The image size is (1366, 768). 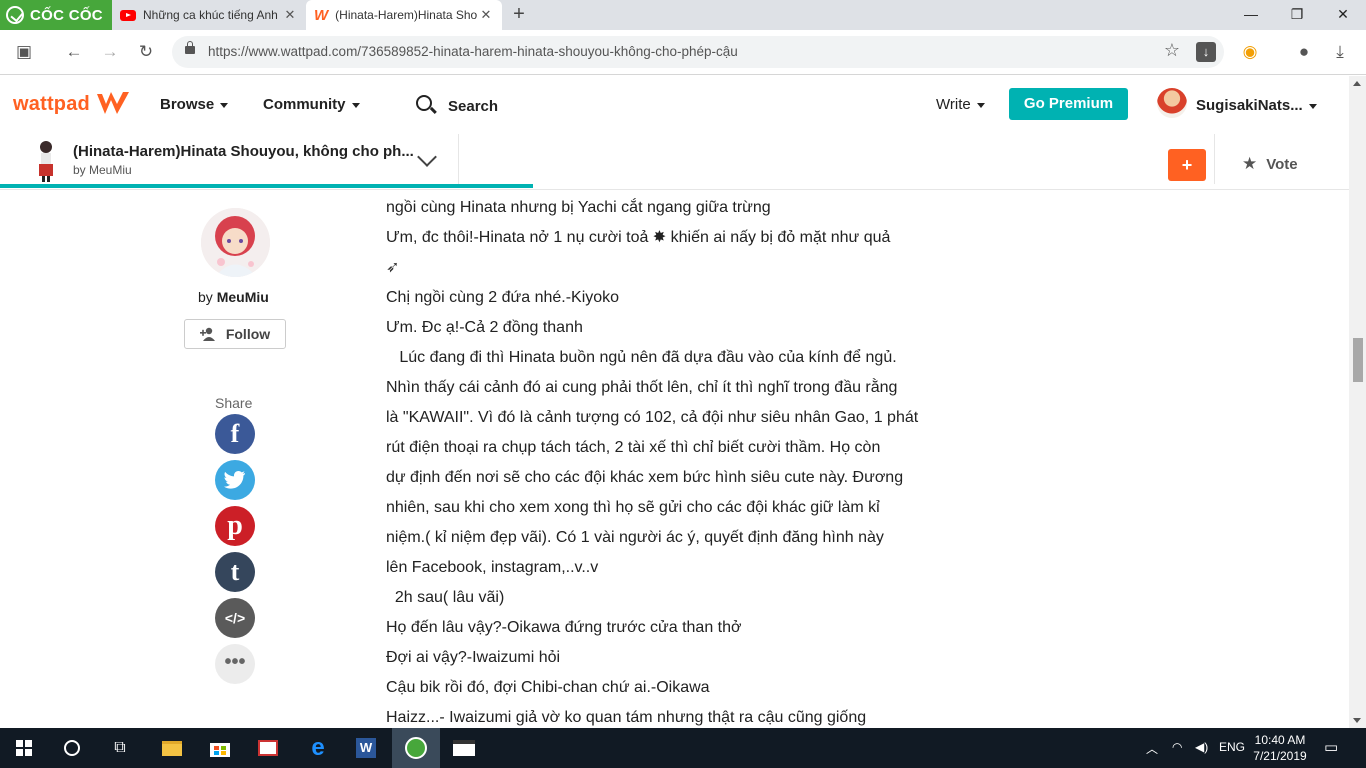 What do you see at coordinates (146, 52) in the screenshot?
I see `reload-button: ↻` at bounding box center [146, 52].